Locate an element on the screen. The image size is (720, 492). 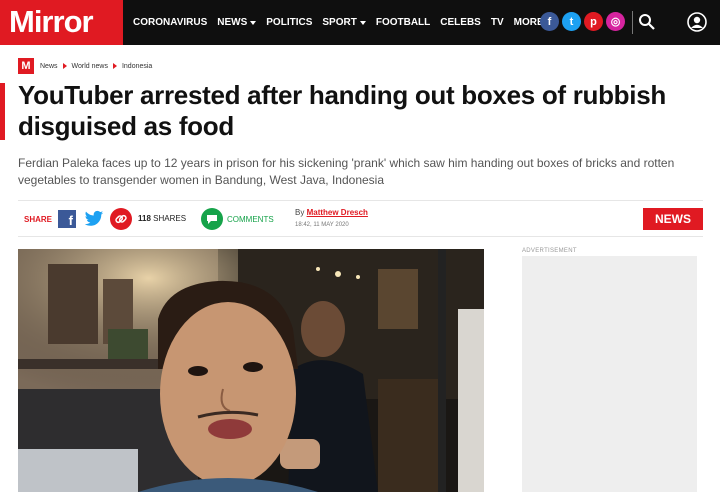
nav-item-tv: TV is located at coordinates (497, 22).